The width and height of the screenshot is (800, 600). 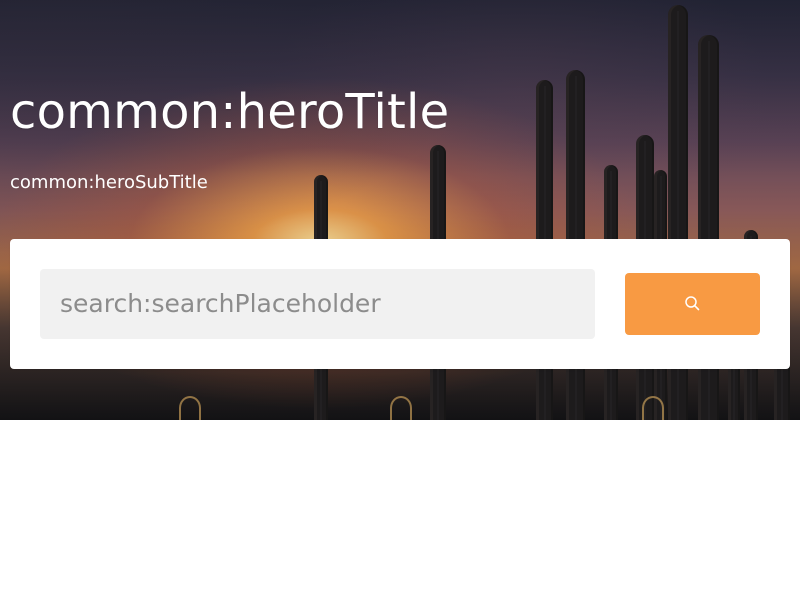 I want to click on search-icon, so click(x=692, y=303).